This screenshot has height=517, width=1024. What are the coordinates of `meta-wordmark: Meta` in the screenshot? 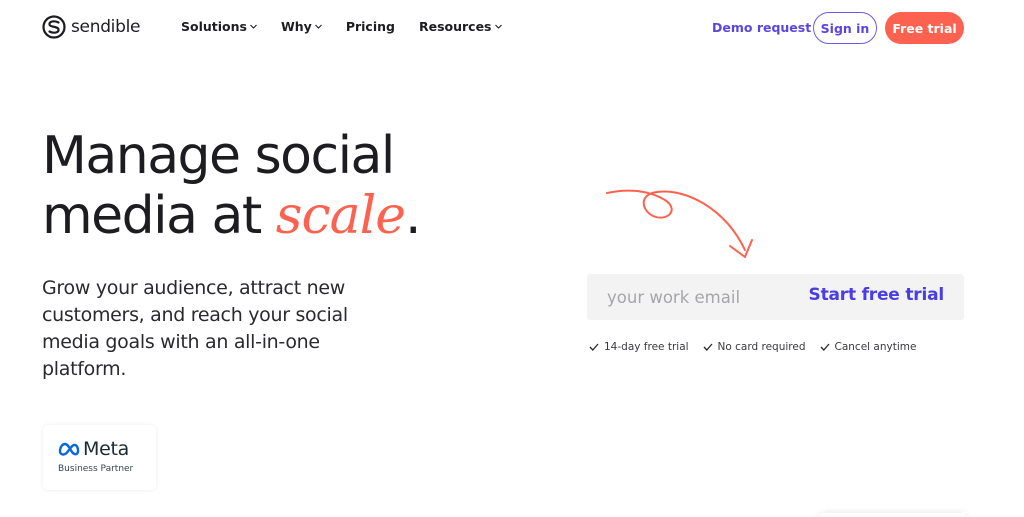 It's located at (106, 449).